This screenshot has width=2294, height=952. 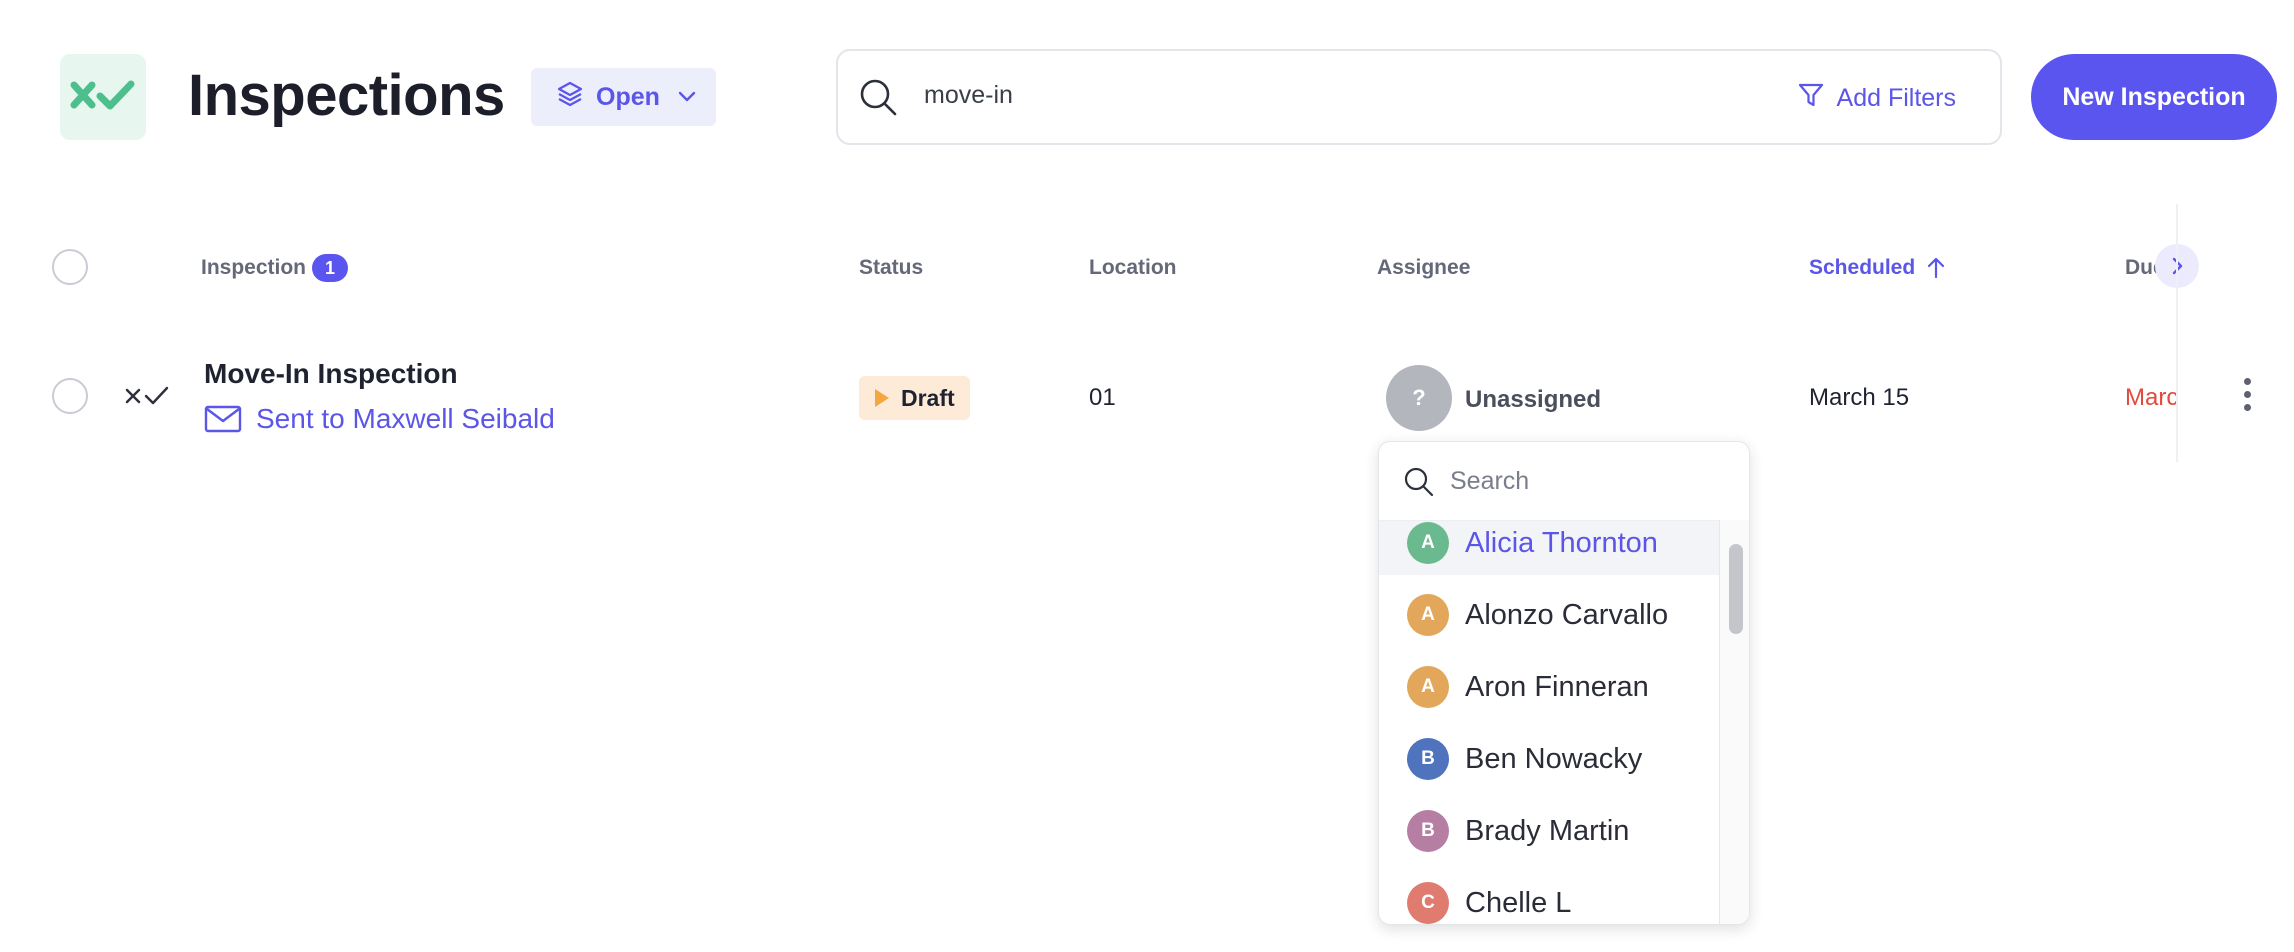 What do you see at coordinates (405, 418) in the screenshot?
I see `sent-to-label: Sent to Maxwell Seibald` at bounding box center [405, 418].